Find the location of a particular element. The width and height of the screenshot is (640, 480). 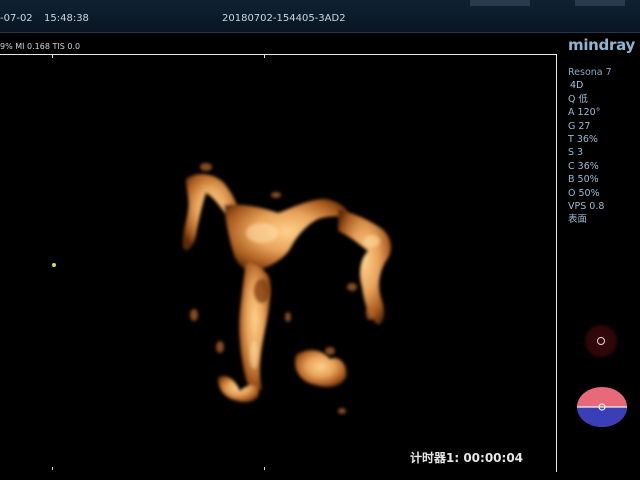

param-opacity: O 50% is located at coordinates (584, 193).